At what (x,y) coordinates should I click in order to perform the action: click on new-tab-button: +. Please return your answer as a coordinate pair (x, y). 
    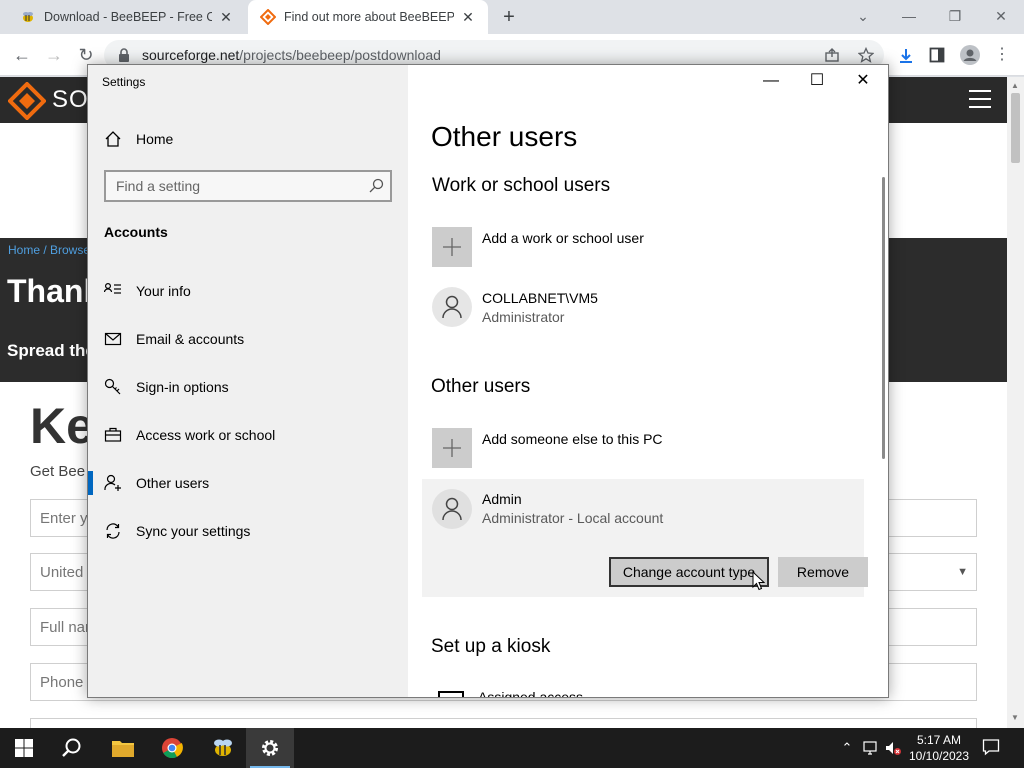
    Looking at the image, I should click on (509, 17).